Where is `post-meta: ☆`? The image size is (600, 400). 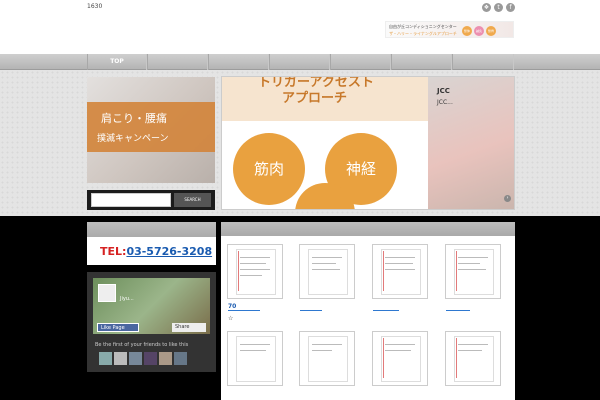 post-meta: ☆ is located at coordinates (231, 318).